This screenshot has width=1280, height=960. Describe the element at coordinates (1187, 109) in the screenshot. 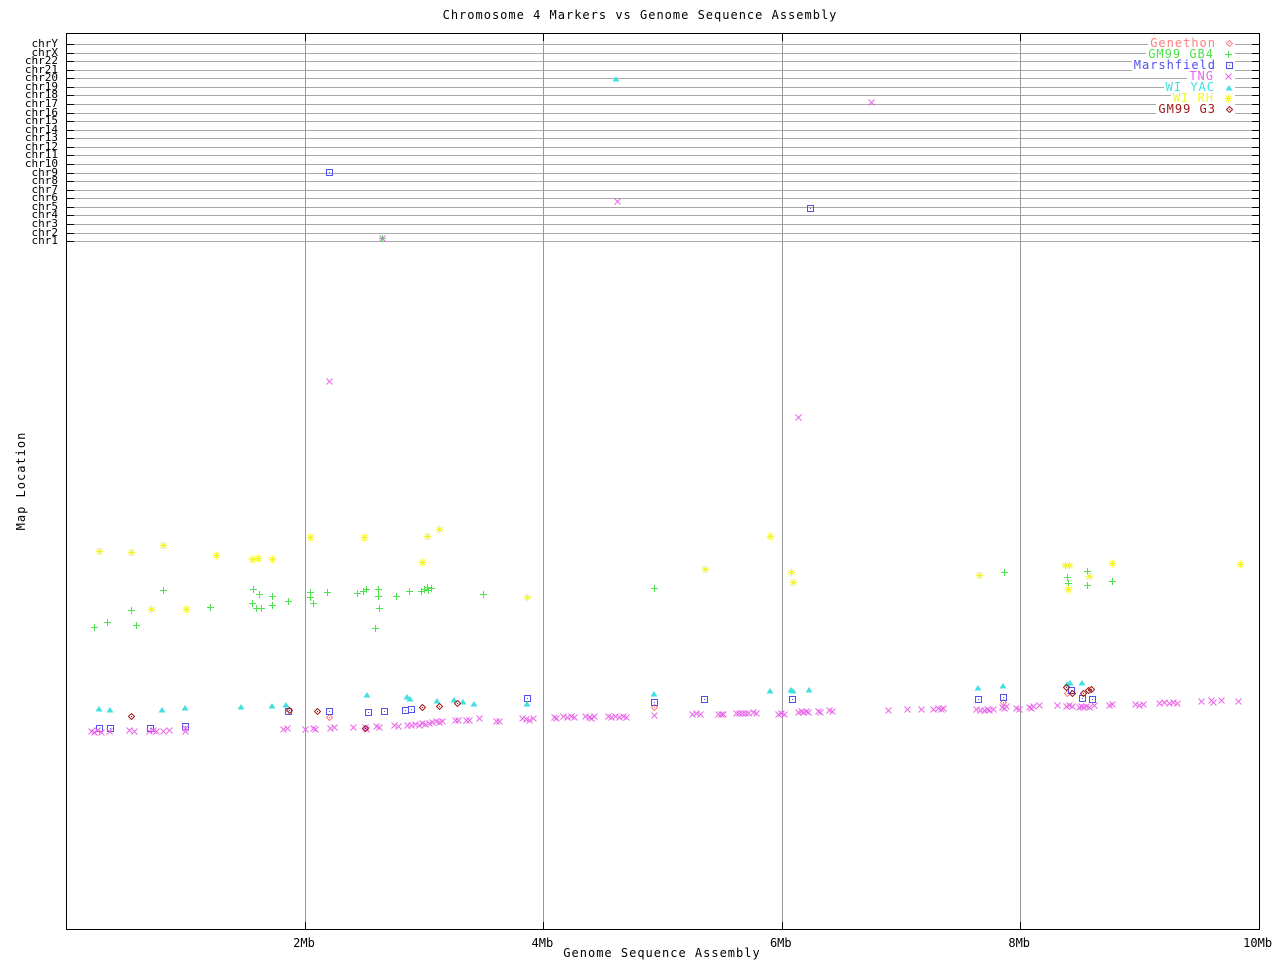

I see `legend-label: GM99 G3` at that location.